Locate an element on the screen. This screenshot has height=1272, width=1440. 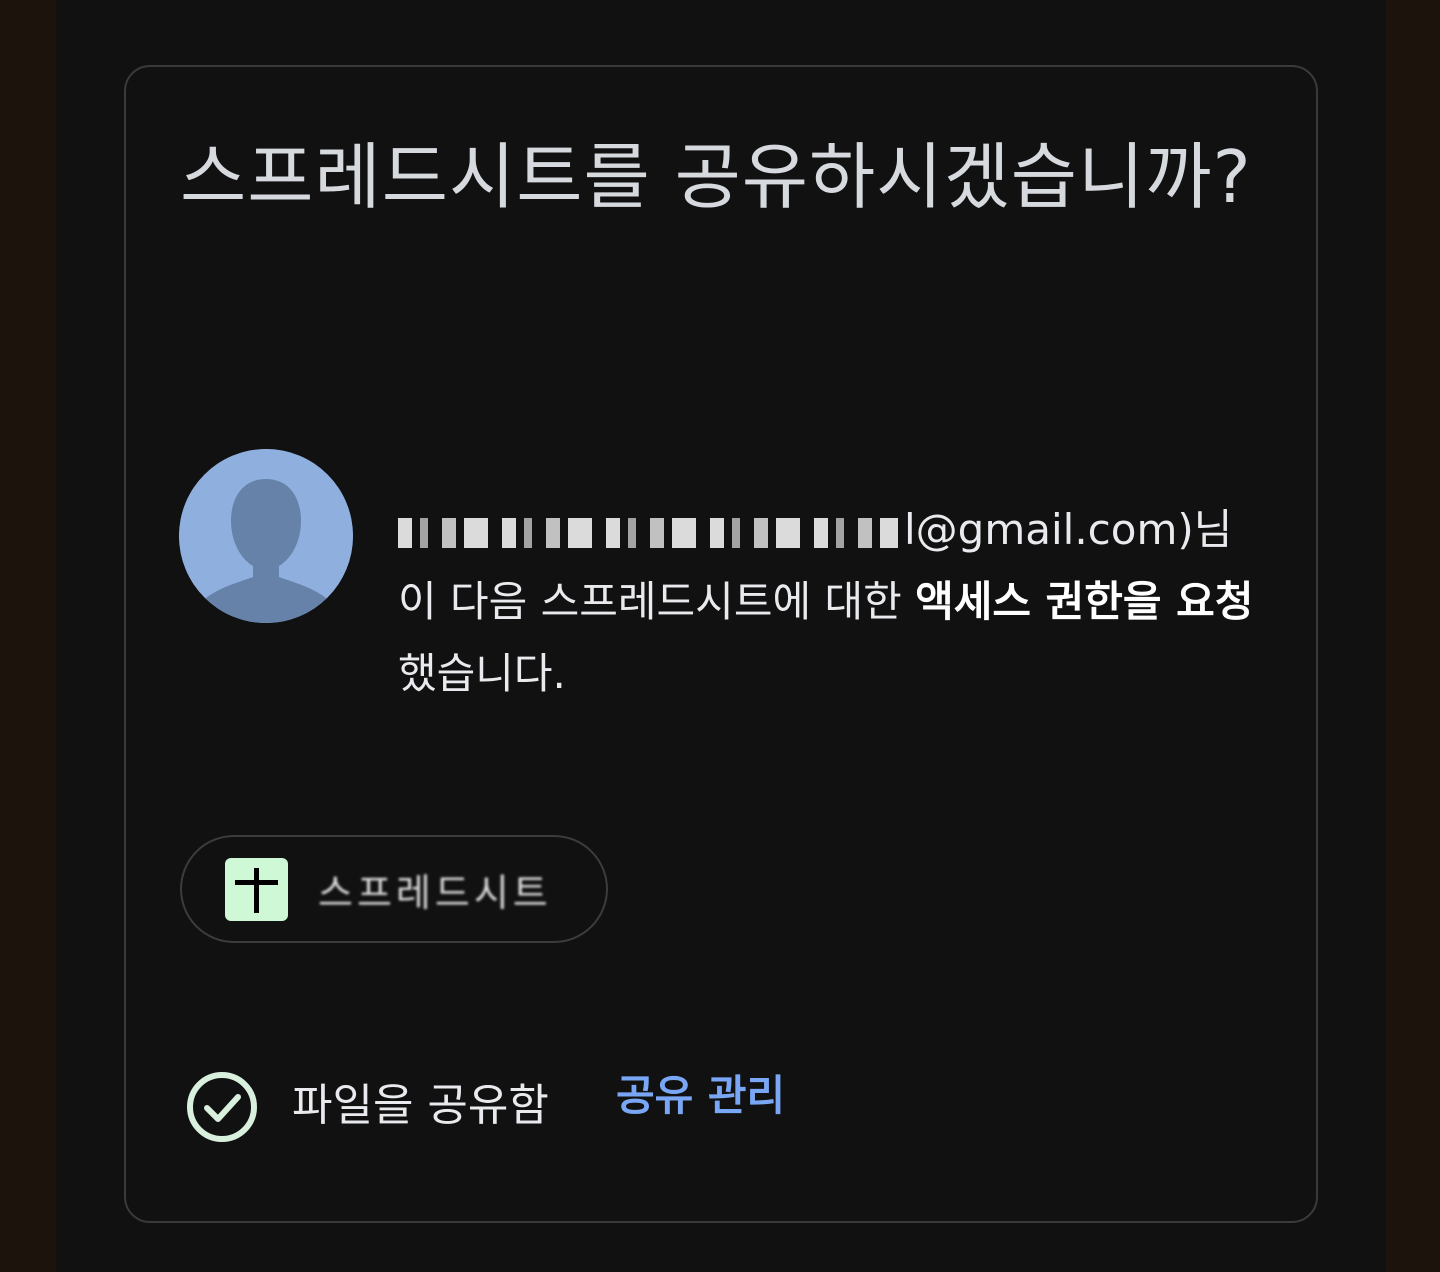
requester-avatar is located at coordinates (266, 536).